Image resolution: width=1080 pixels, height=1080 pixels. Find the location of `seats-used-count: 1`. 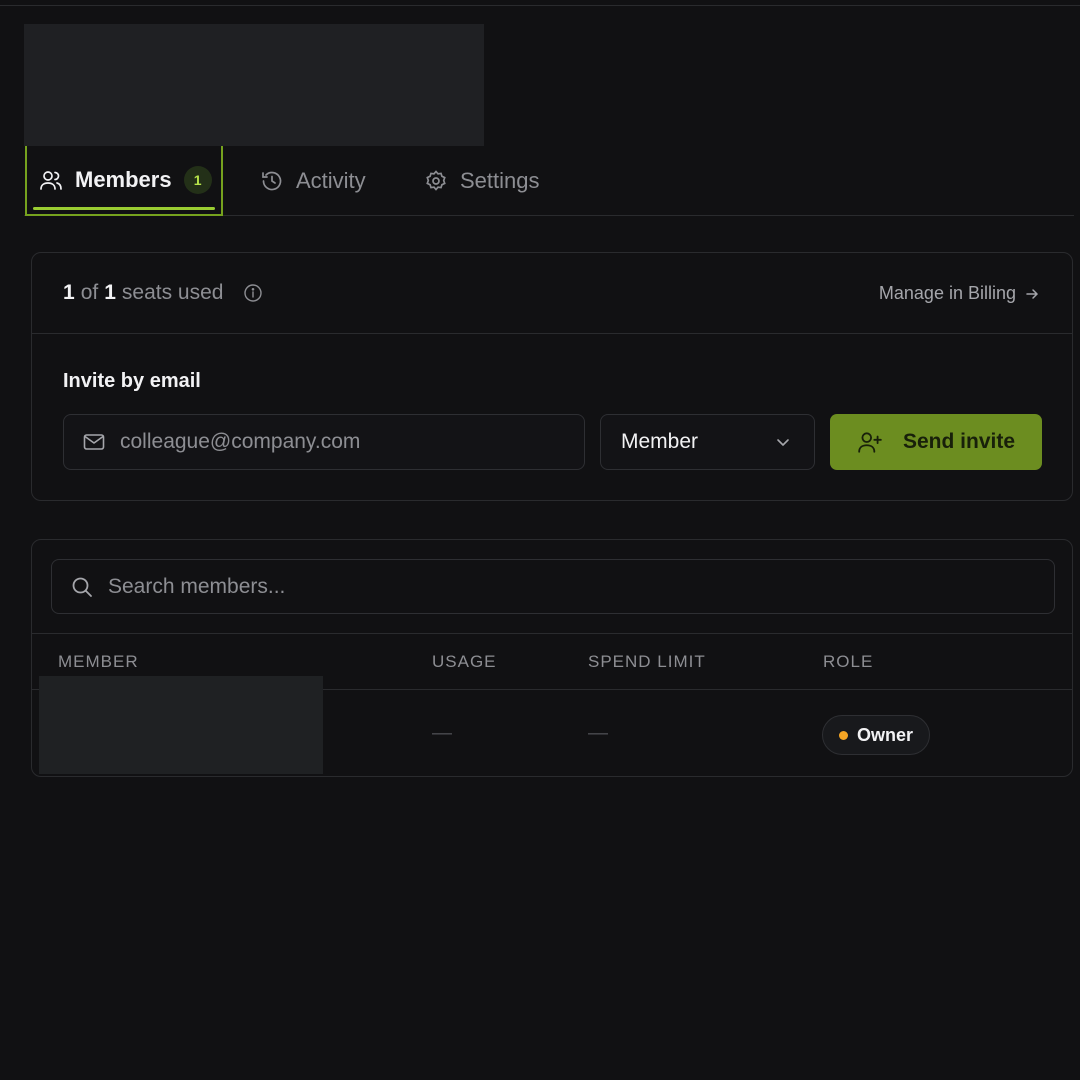

seats-used-count: 1 is located at coordinates (69, 292).